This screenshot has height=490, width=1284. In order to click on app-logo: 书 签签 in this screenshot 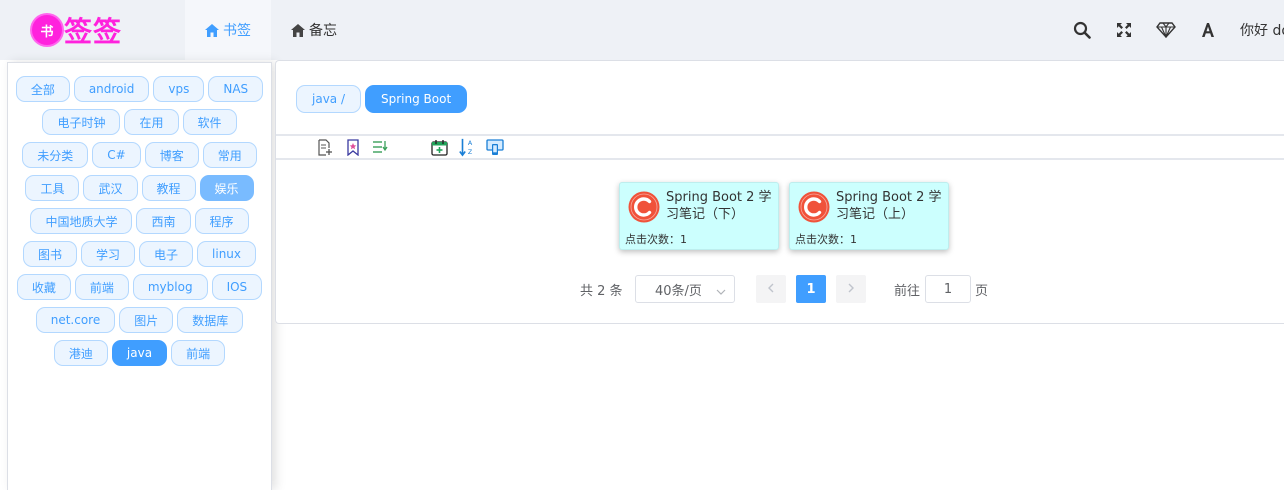, I will do `click(77, 30)`.